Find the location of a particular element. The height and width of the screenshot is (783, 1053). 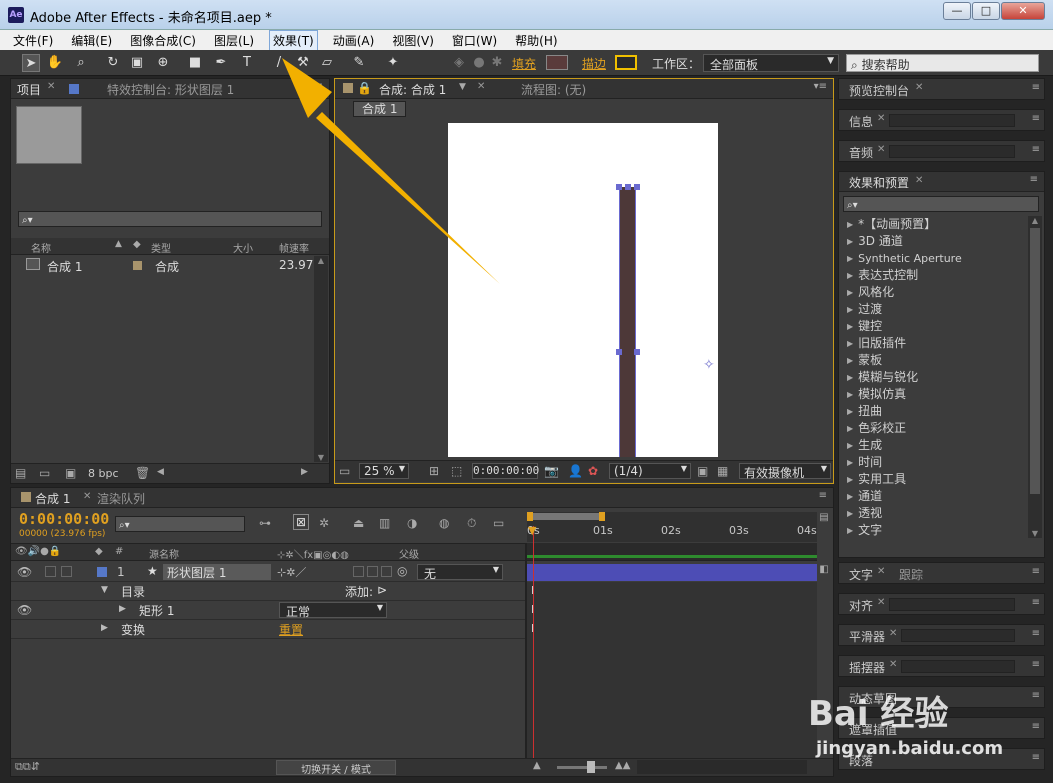

menu-help: 帮助(H) is located at coordinates (536, 40).